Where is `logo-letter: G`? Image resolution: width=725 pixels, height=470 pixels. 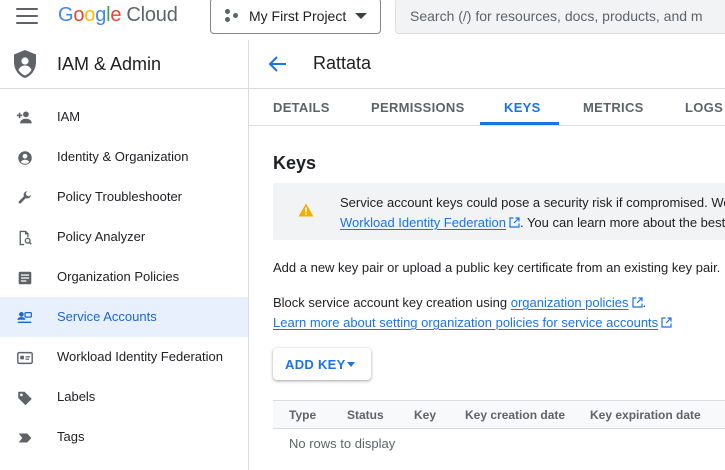 logo-letter: G is located at coordinates (66, 15).